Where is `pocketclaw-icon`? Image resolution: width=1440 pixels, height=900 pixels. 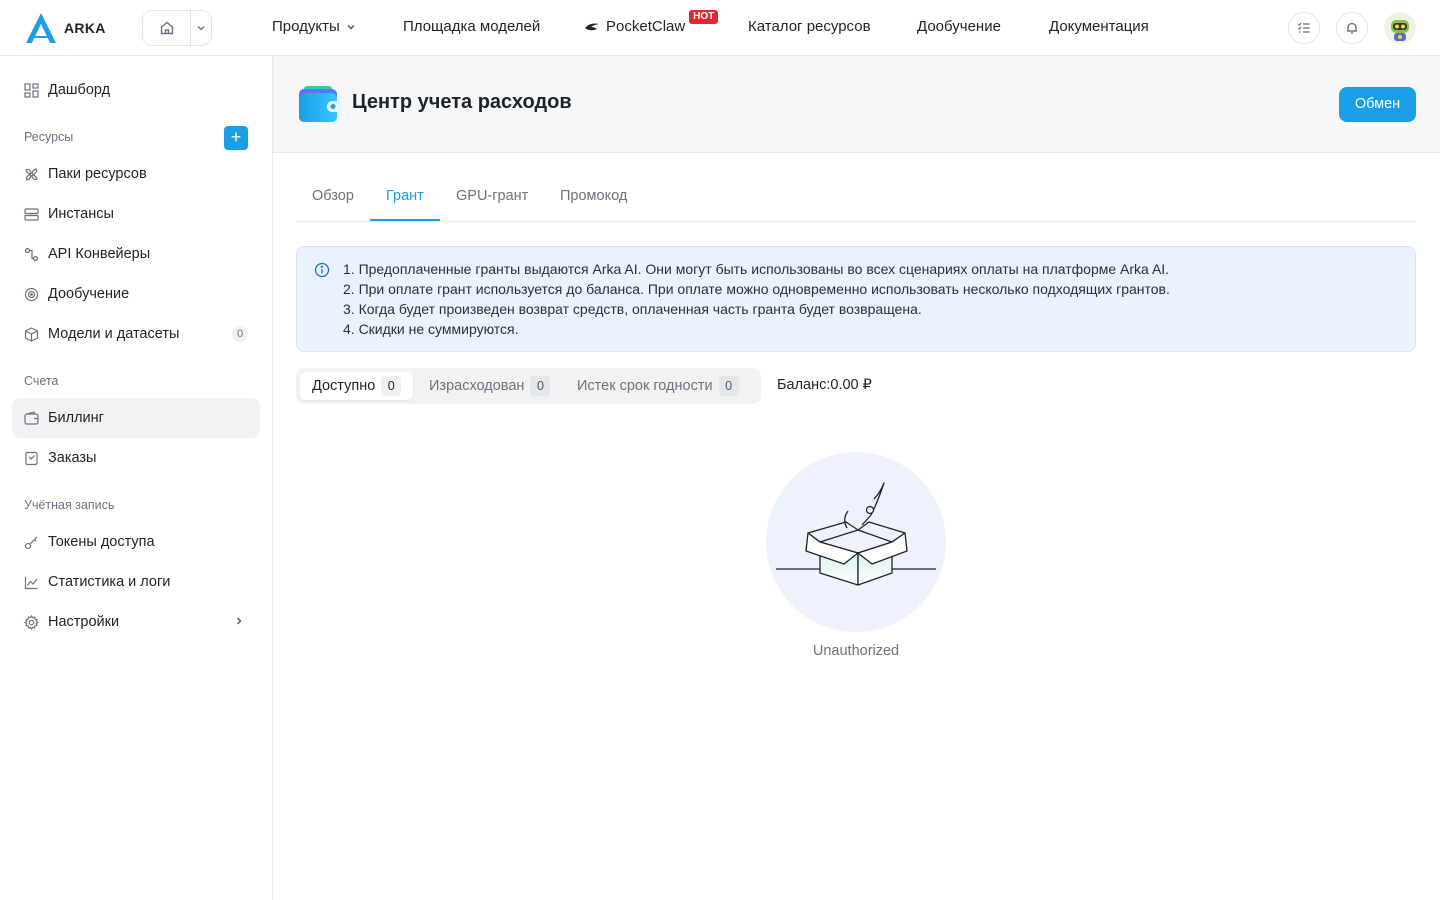 pocketclaw-icon is located at coordinates (592, 26).